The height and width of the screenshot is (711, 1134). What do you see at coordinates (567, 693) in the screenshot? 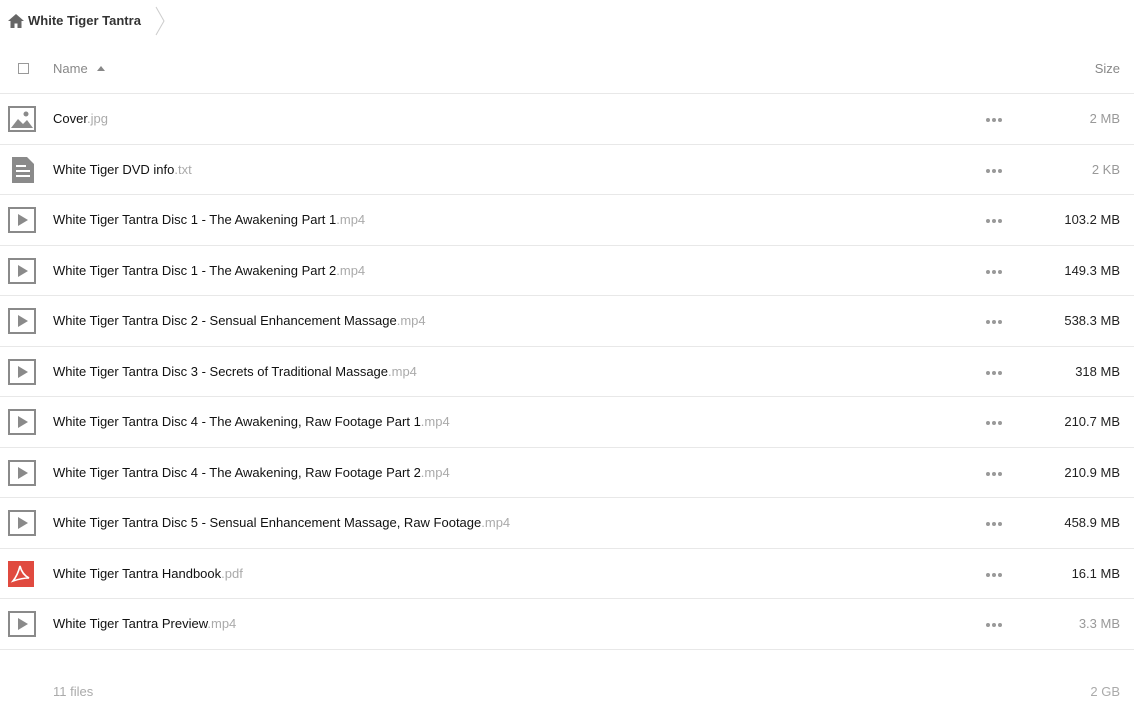
I see `file-list-summary: 11 files 2 GB` at bounding box center [567, 693].